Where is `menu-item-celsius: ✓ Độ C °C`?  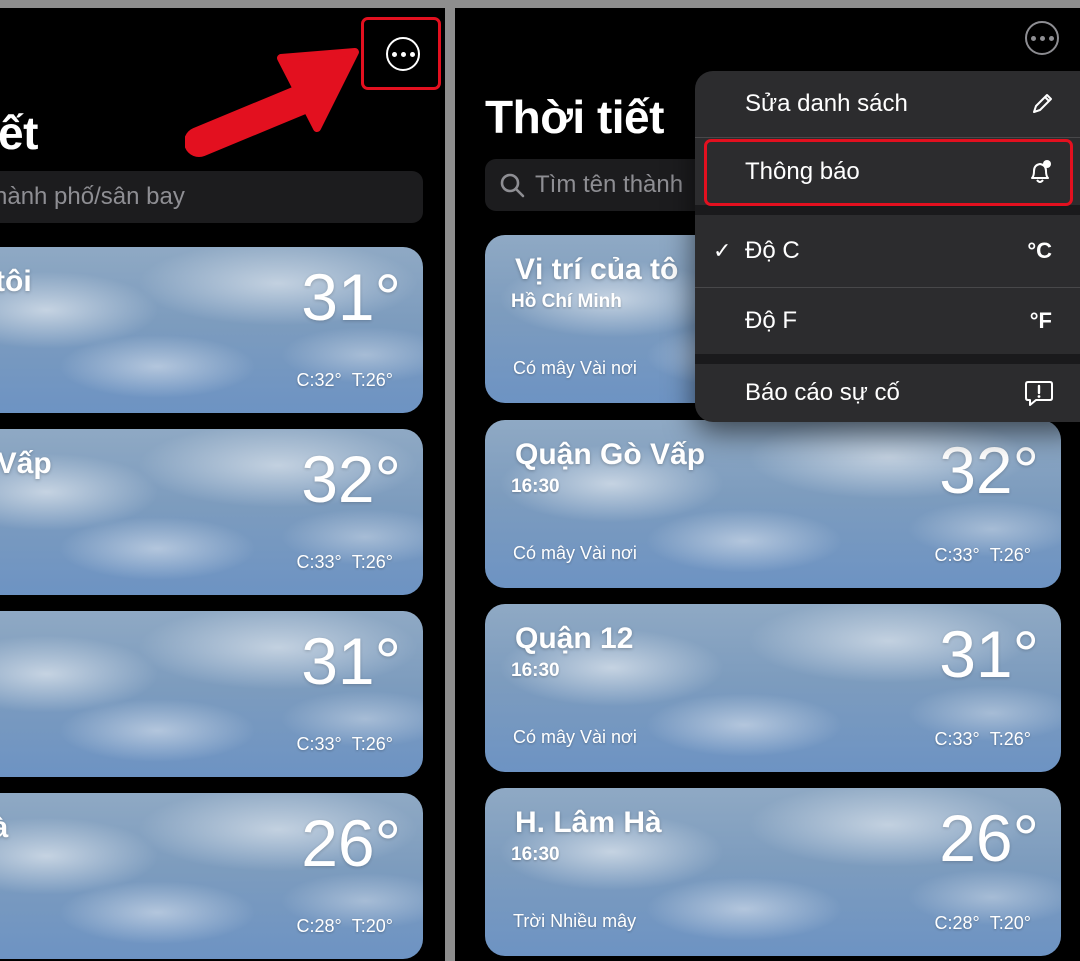 menu-item-celsius: ✓ Độ C °C is located at coordinates (887, 251).